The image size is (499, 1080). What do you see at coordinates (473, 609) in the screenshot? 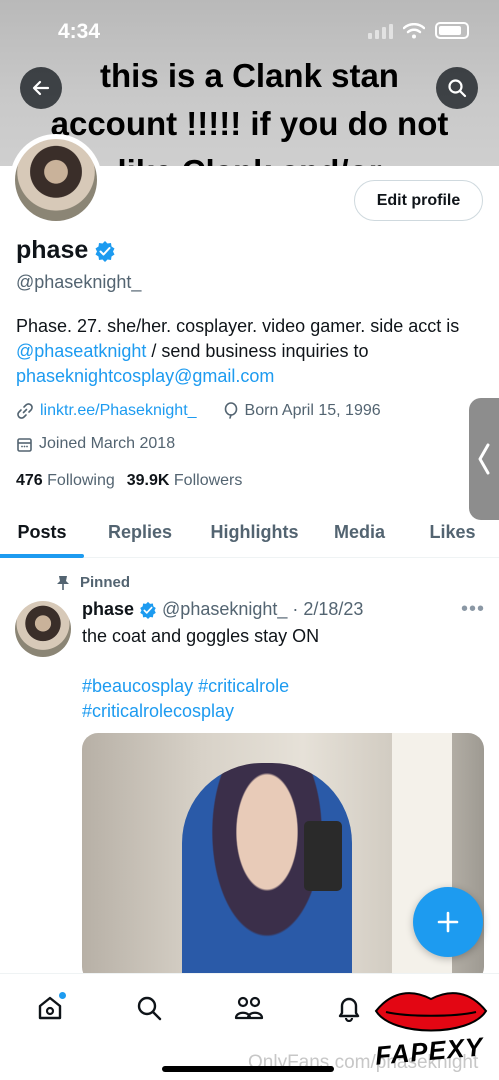
I see `more-options-icon: •••` at bounding box center [473, 609].